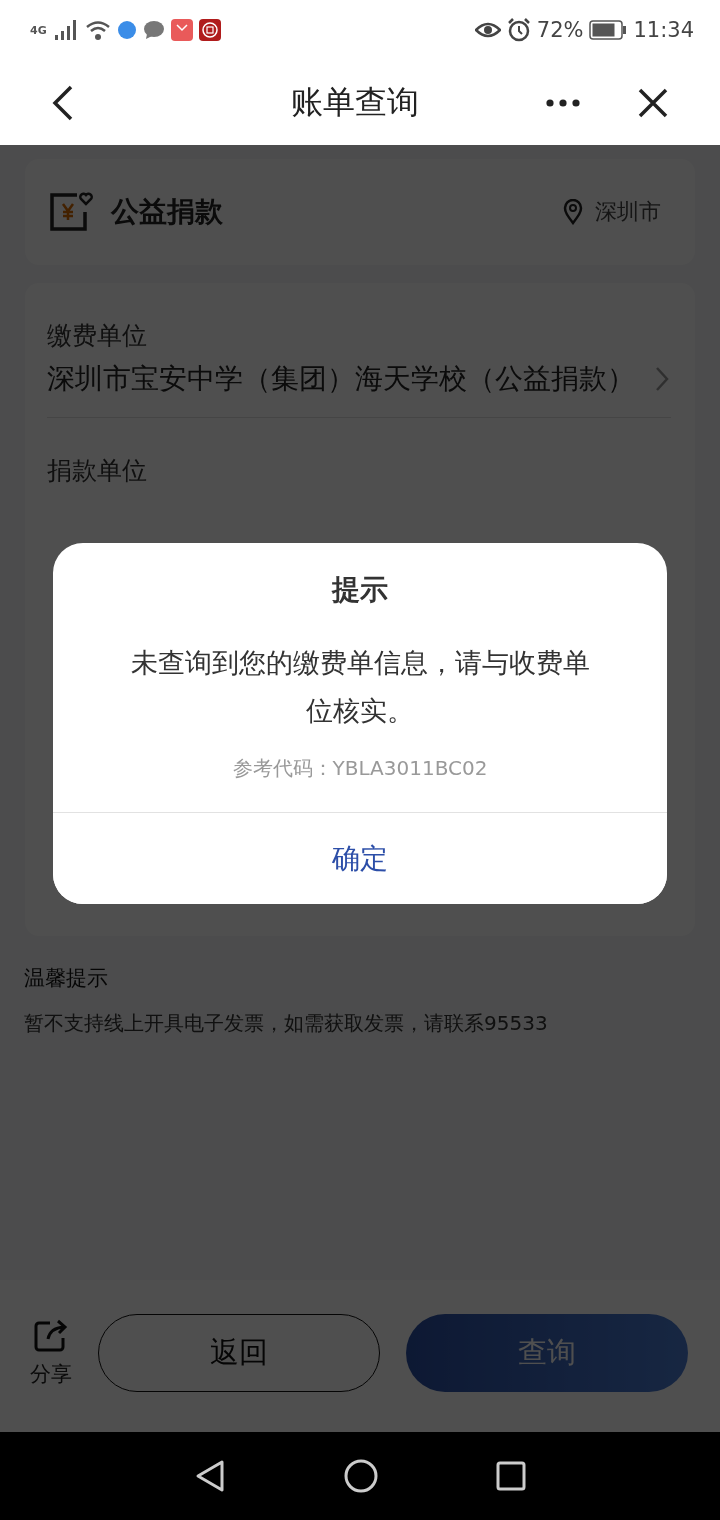 The image size is (720, 1520). Describe the element at coordinates (65, 30) in the screenshot. I see `signal-icon` at that location.